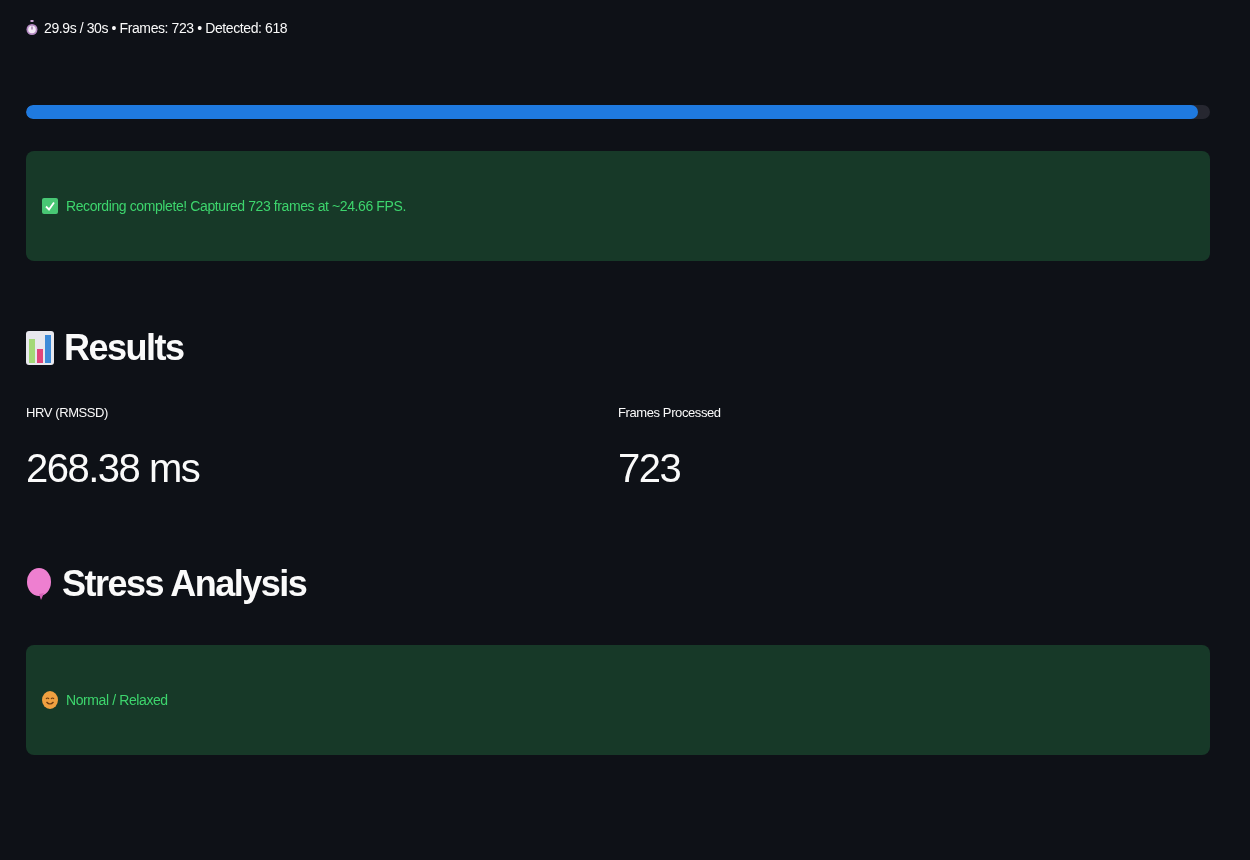 This screenshot has height=860, width=1250. What do you see at coordinates (50, 700) in the screenshot?
I see `smiley-icon` at bounding box center [50, 700].